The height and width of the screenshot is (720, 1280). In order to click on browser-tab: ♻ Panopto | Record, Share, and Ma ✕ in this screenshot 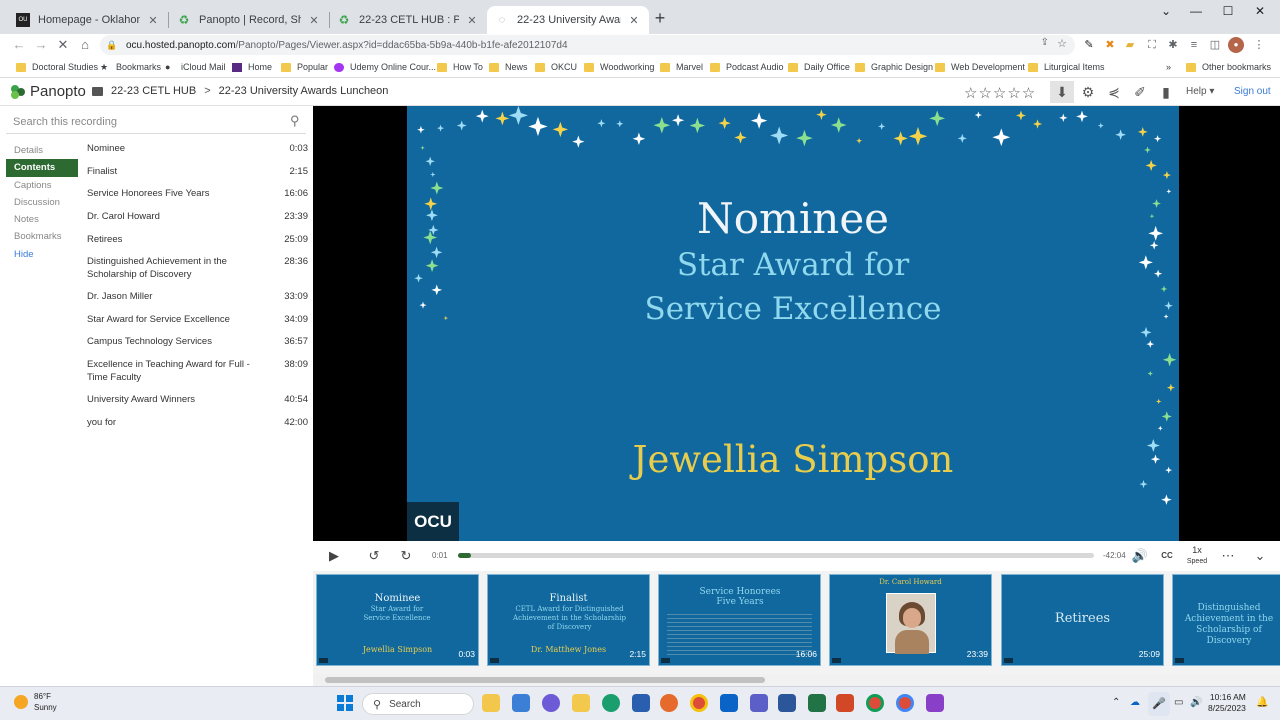, I will do `click(249, 20)`.